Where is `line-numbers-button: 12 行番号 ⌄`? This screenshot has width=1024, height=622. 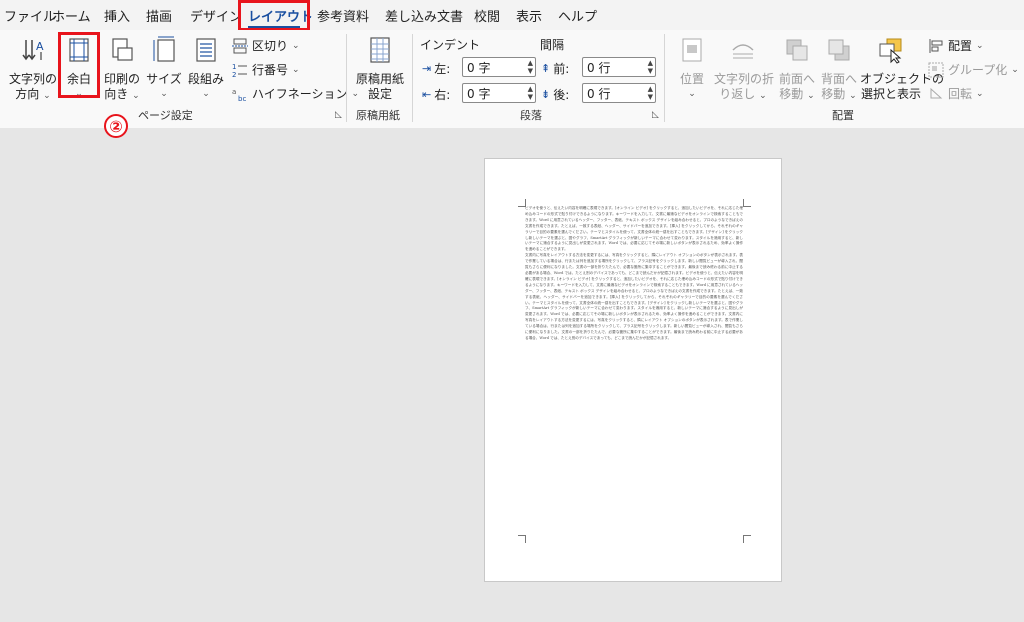 line-numbers-button: 12 行番号 ⌄ is located at coordinates (266, 69).